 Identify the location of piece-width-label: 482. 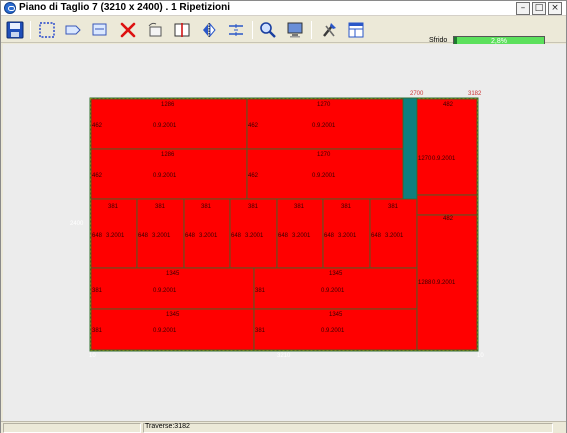
(448, 105).